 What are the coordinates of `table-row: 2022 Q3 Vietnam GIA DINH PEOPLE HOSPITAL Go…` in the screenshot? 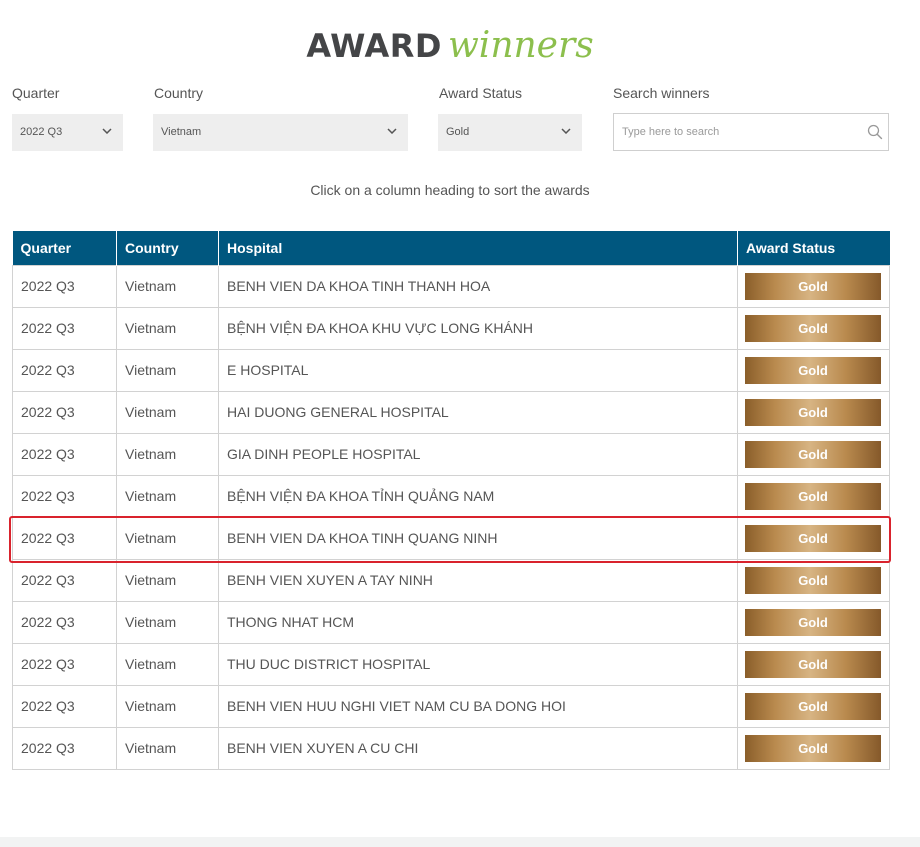 It's located at (451, 454).